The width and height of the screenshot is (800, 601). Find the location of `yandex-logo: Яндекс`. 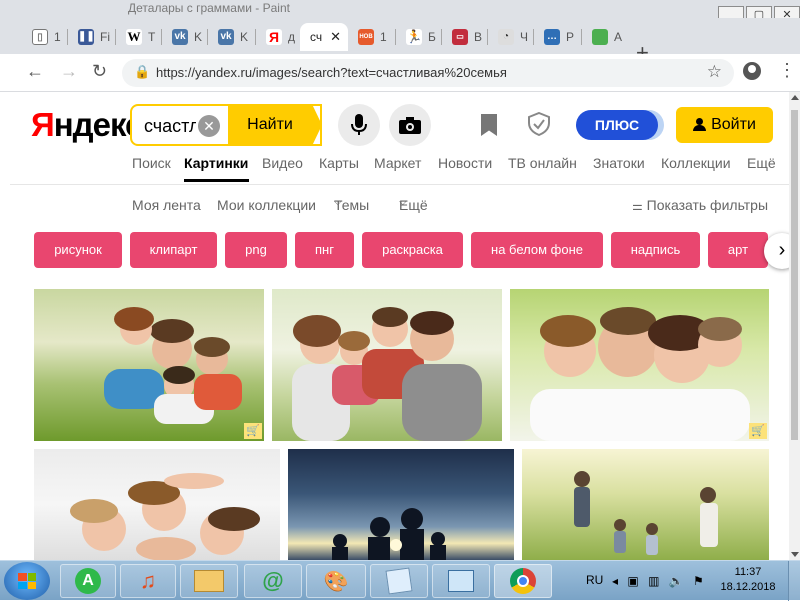

yandex-logo: Яндекс is located at coordinates (87, 125).